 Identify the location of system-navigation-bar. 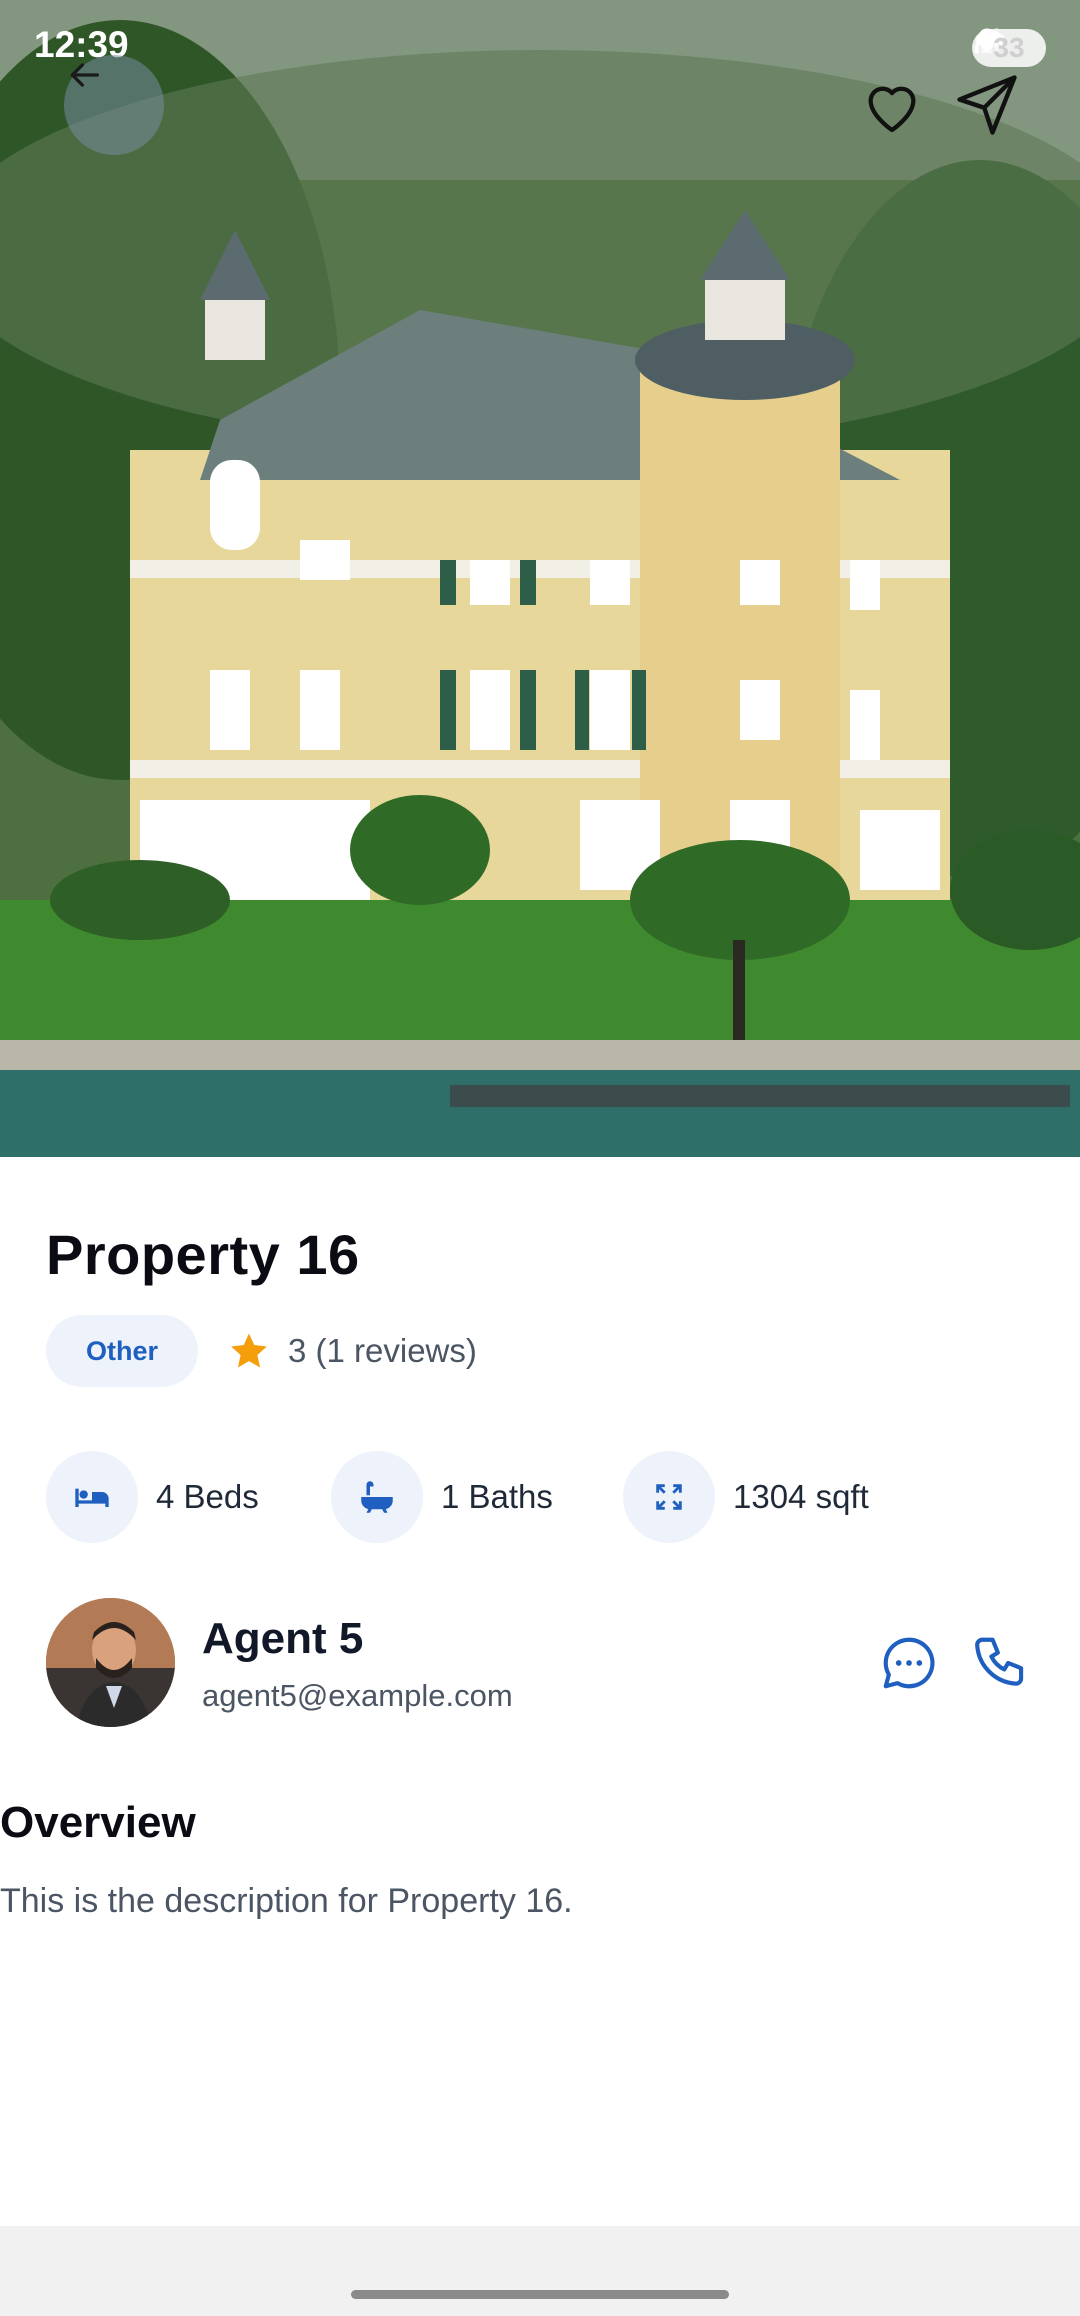
(540, 2271).